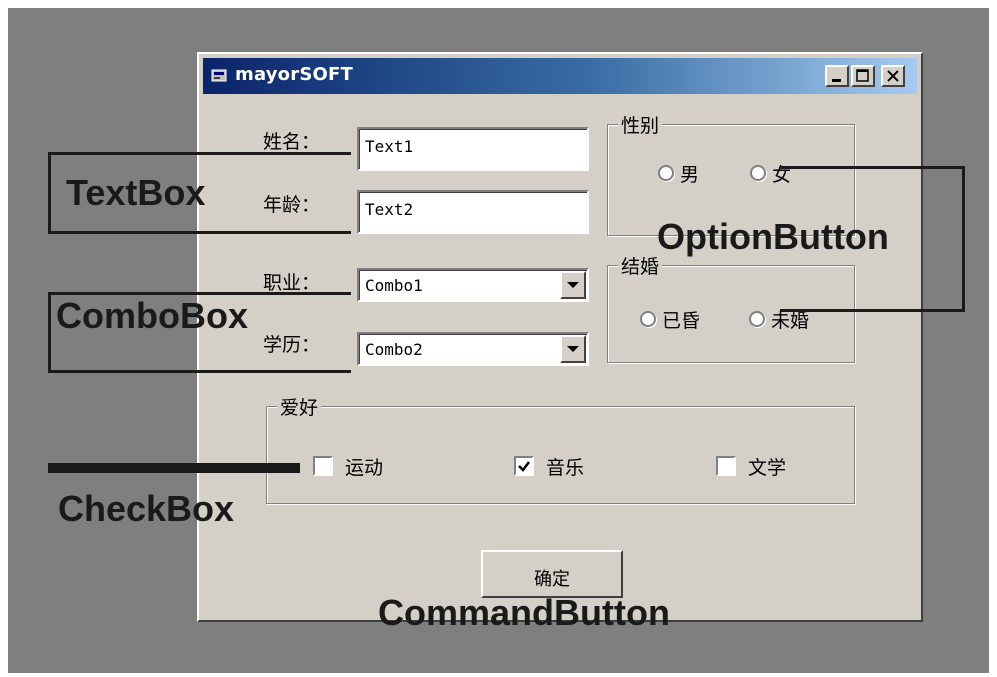 Image resolution: width=997 pixels, height=677 pixels. What do you see at coordinates (364, 468) in the screenshot?
I see `sports-label: 运动` at bounding box center [364, 468].